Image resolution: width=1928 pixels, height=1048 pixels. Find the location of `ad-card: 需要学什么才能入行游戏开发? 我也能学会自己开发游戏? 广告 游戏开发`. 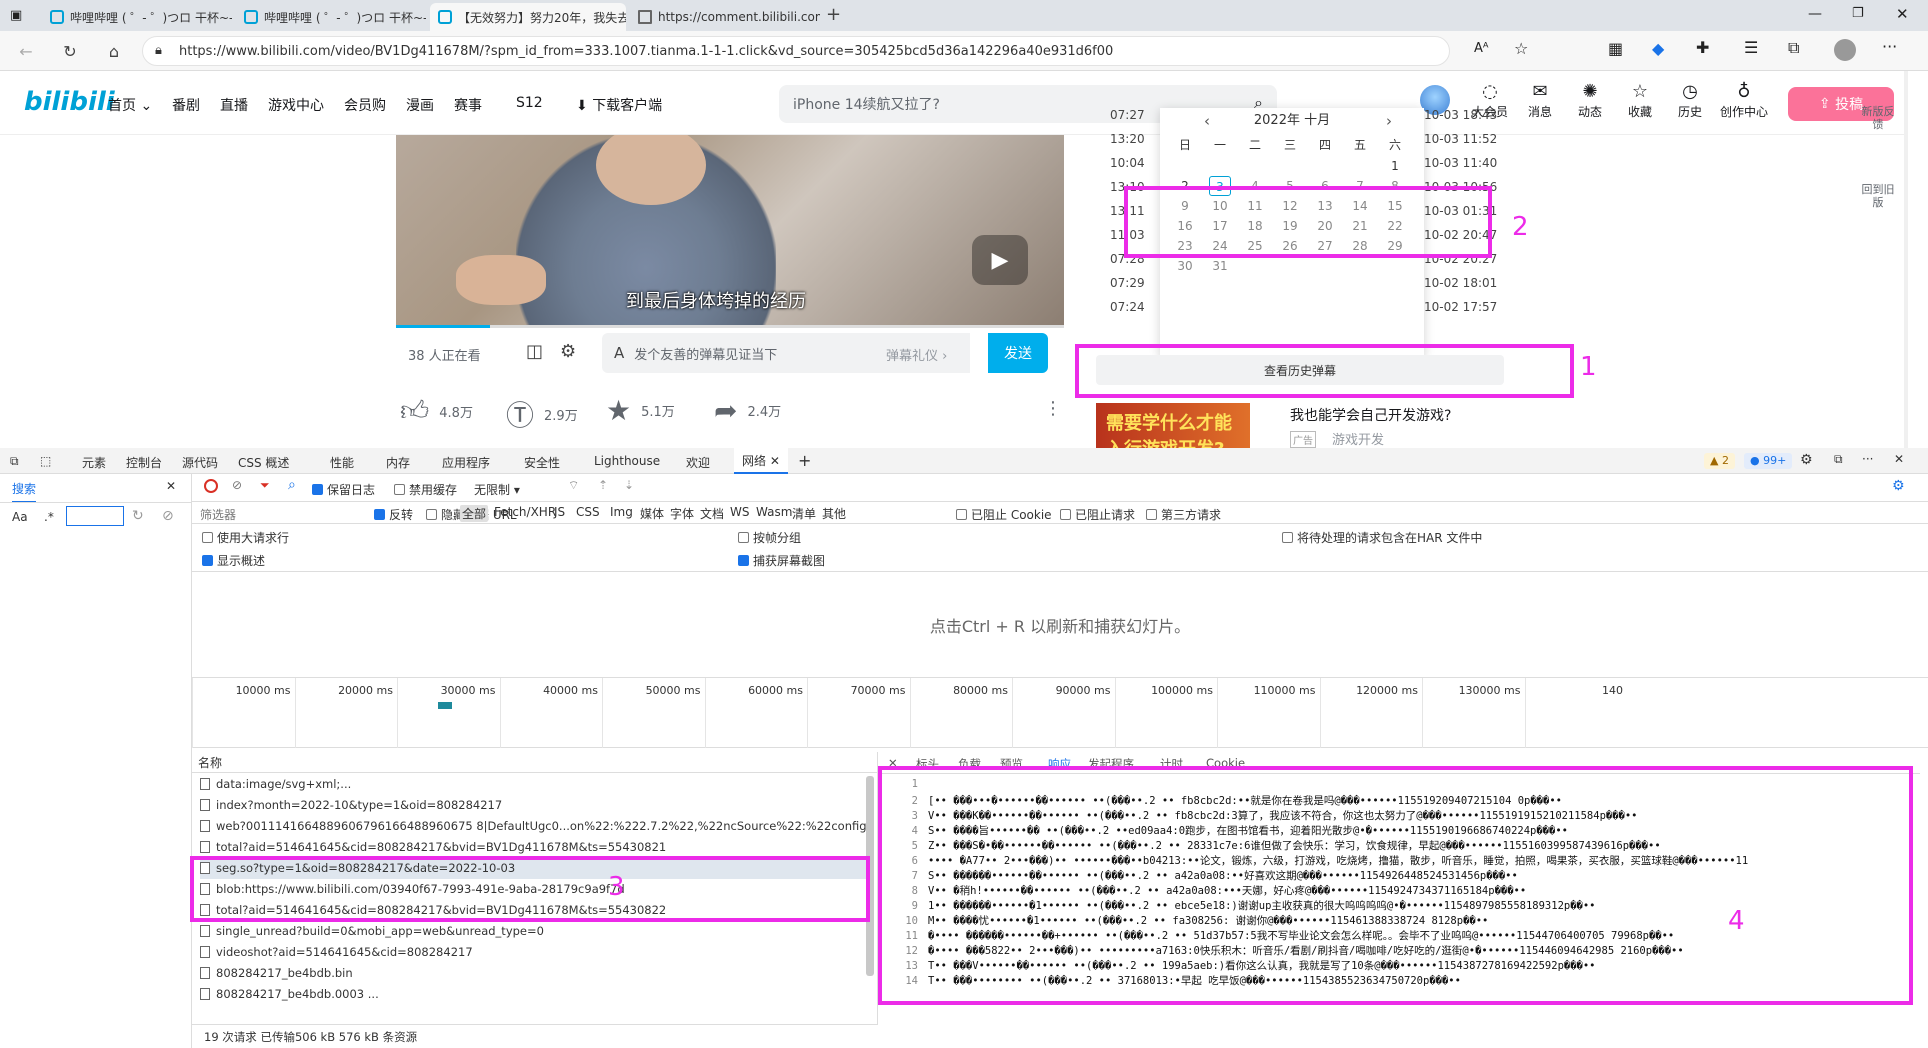

ad-card: 需要学什么才能入行游戏开发? 我也能学会自己开发游戏? 广告 游戏开发 is located at coordinates (1331, 425).